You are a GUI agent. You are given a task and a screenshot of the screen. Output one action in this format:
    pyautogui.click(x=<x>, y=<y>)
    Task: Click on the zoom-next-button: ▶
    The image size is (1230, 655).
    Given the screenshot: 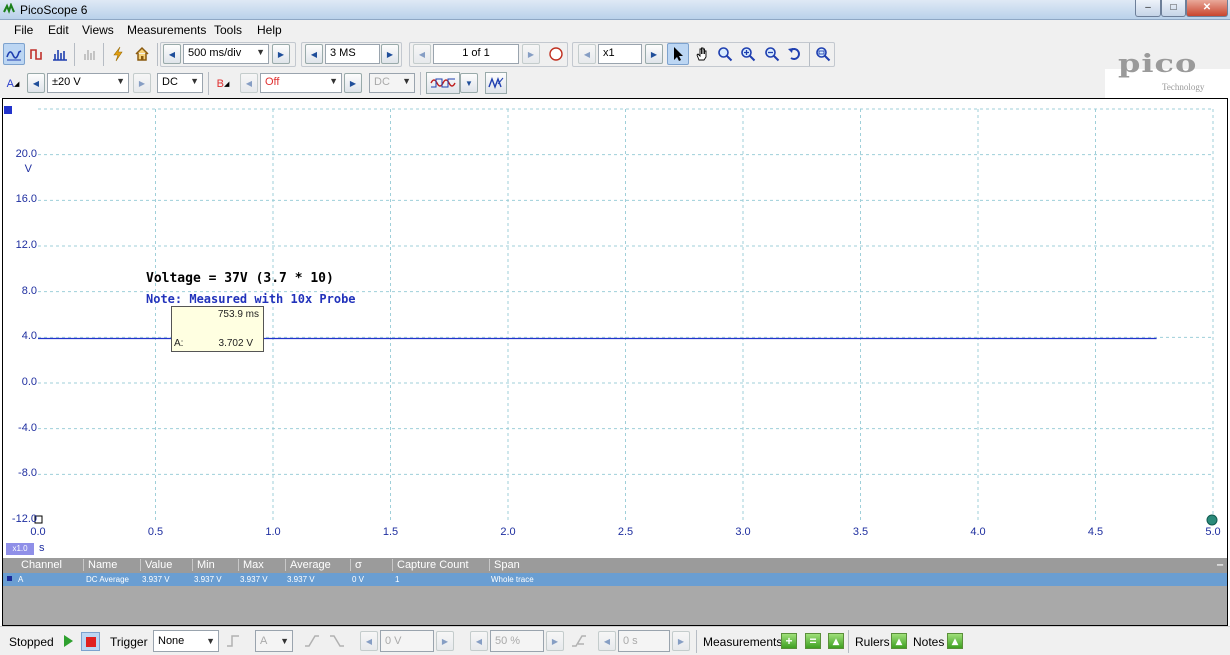 What is the action you would take?
    pyautogui.click(x=654, y=54)
    